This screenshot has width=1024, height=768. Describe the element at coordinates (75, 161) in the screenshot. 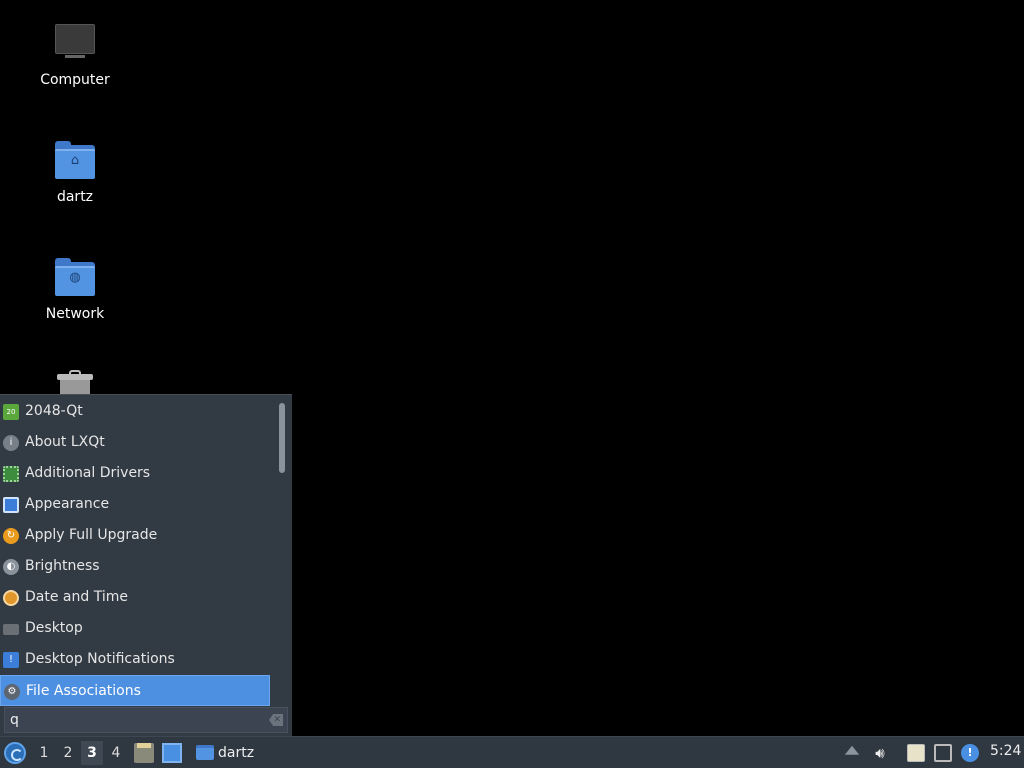

I see `home-folder-icon: ⌂` at that location.